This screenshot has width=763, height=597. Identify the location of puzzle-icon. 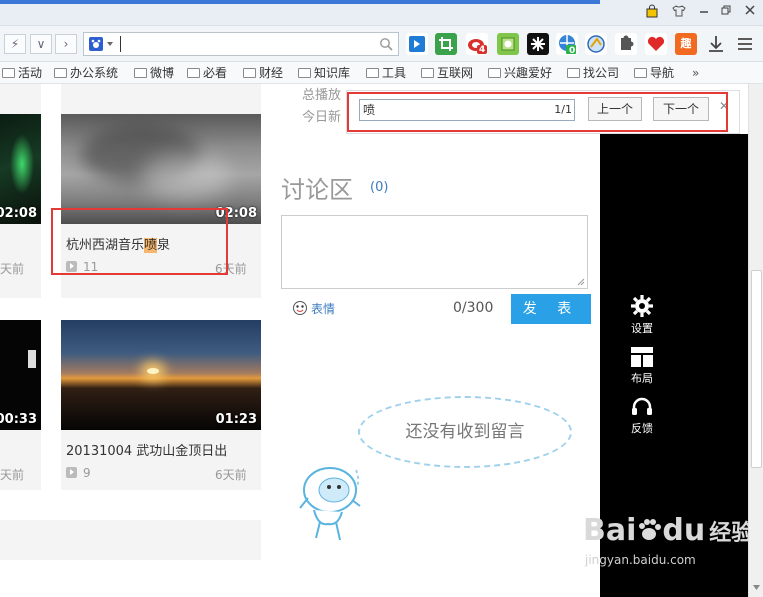
(626, 44).